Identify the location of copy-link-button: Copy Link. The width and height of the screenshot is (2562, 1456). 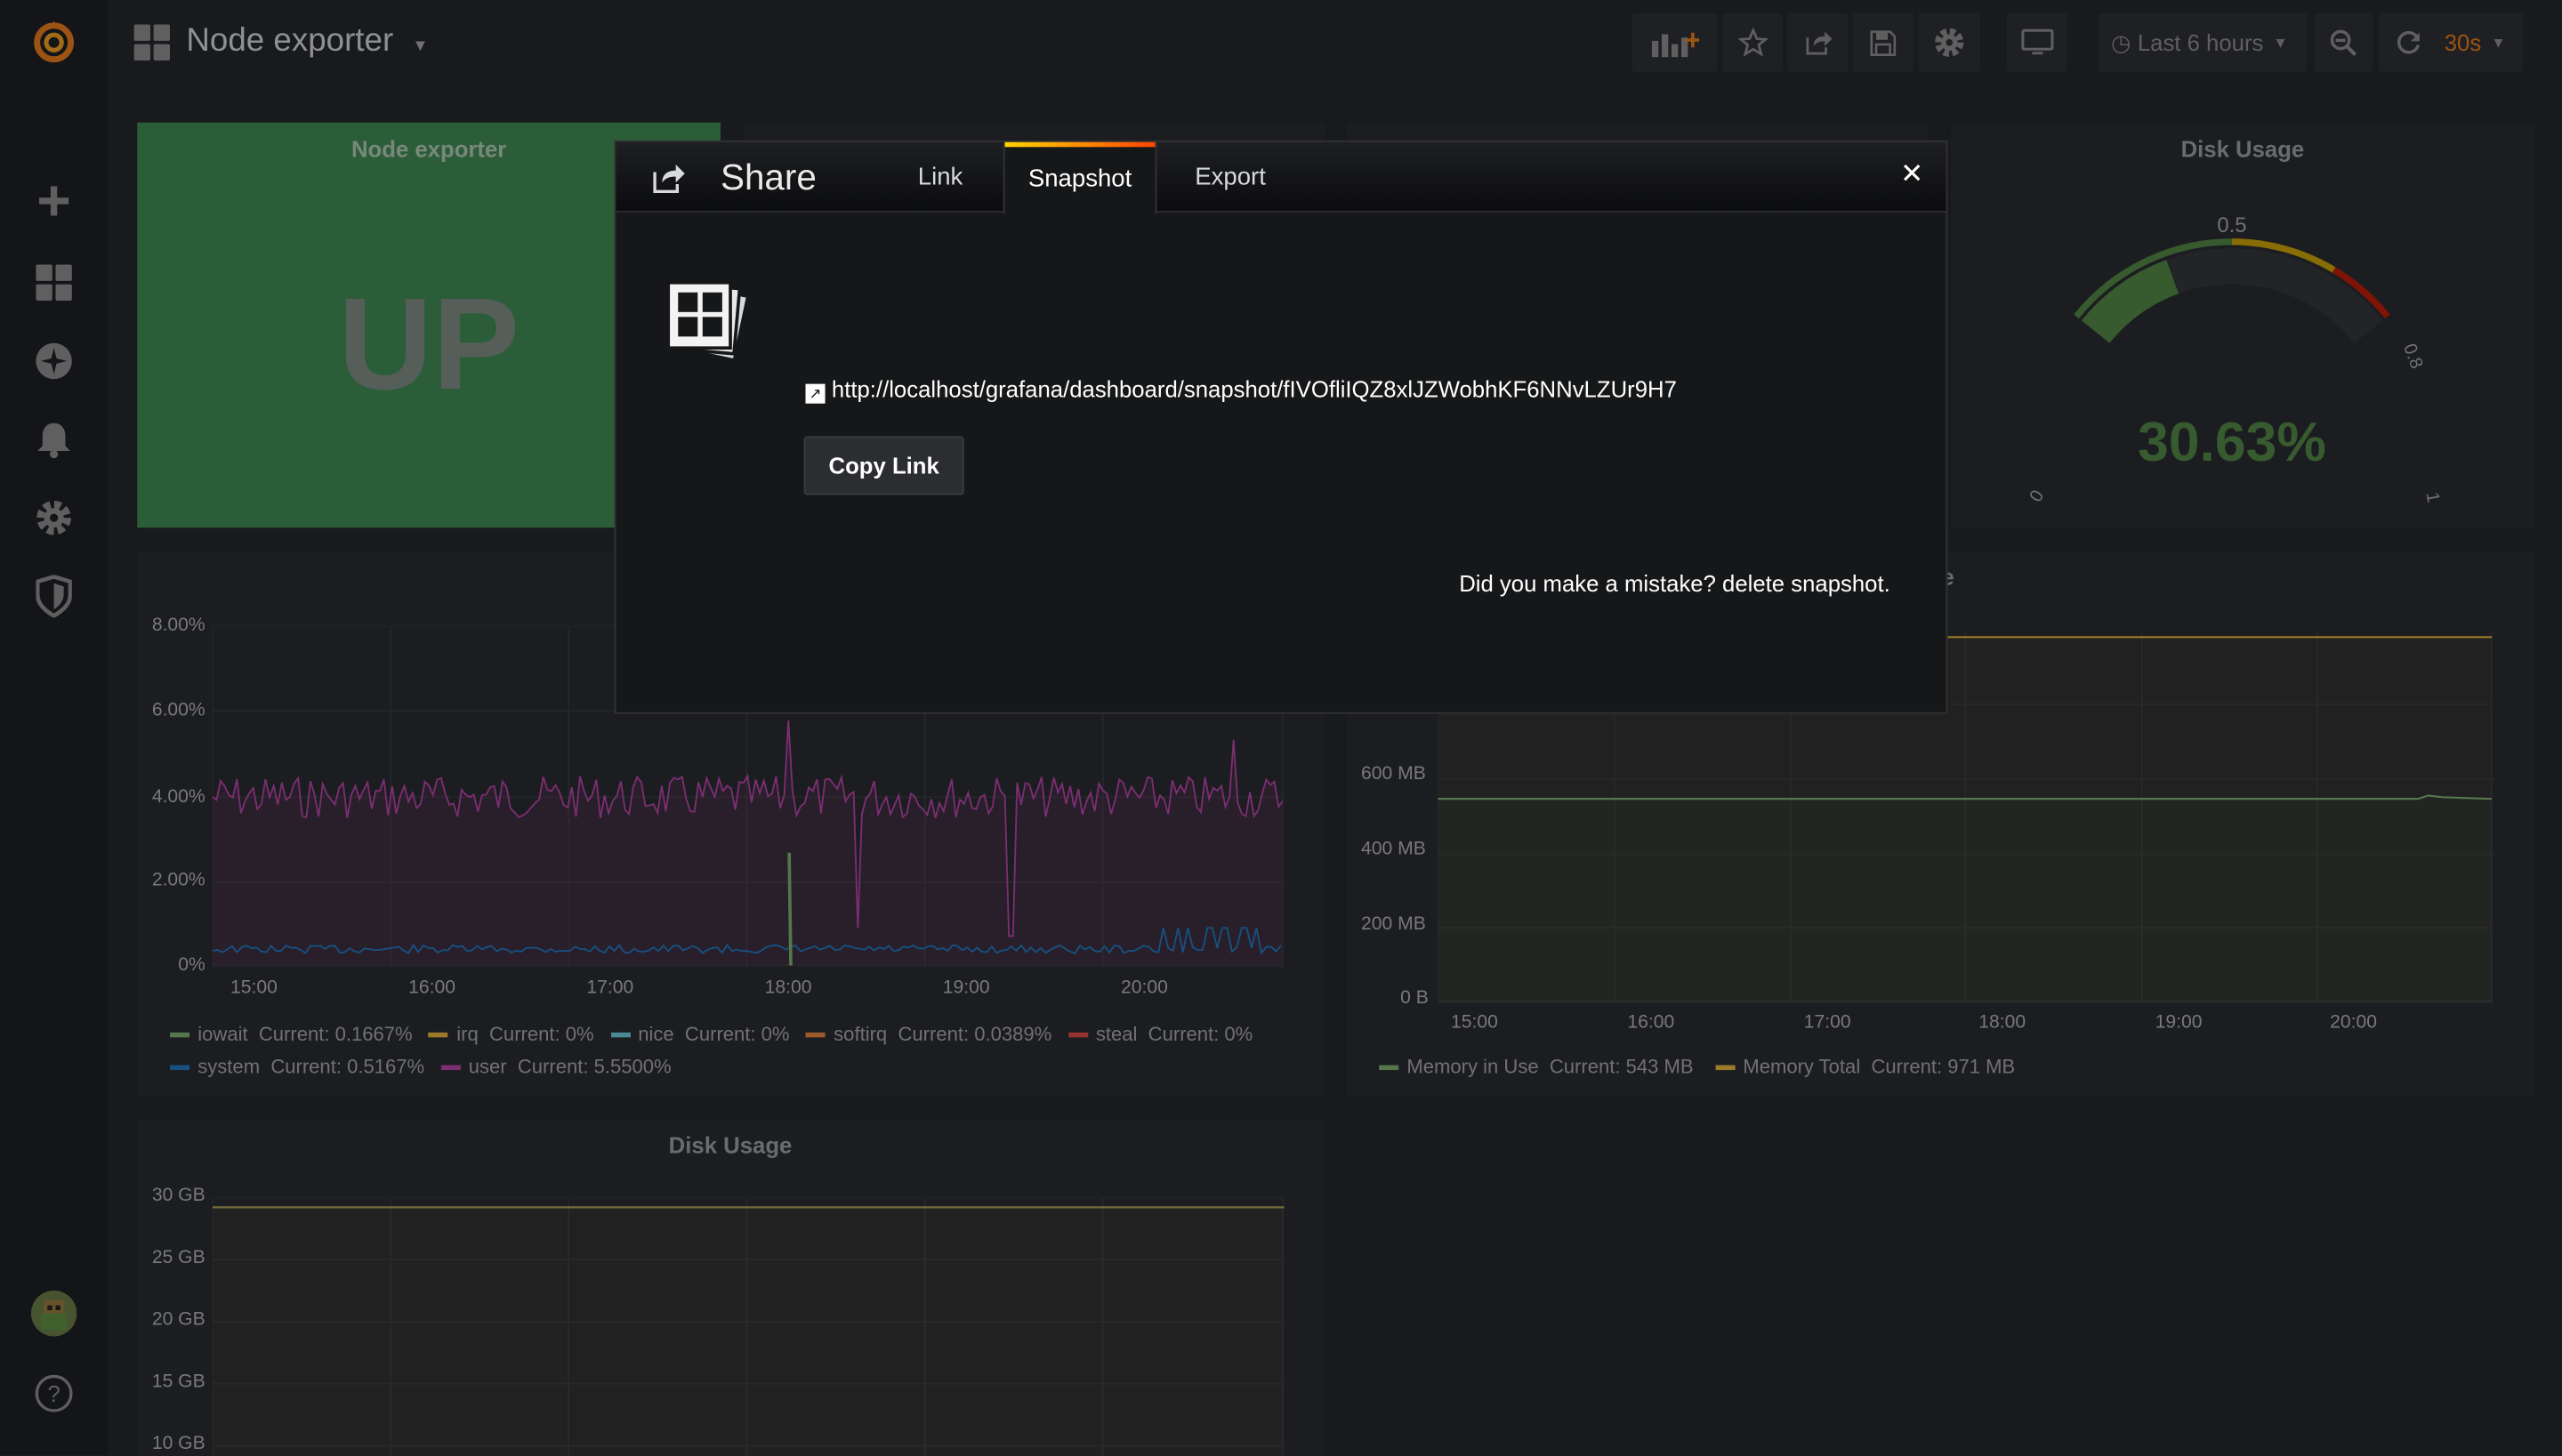
(883, 465).